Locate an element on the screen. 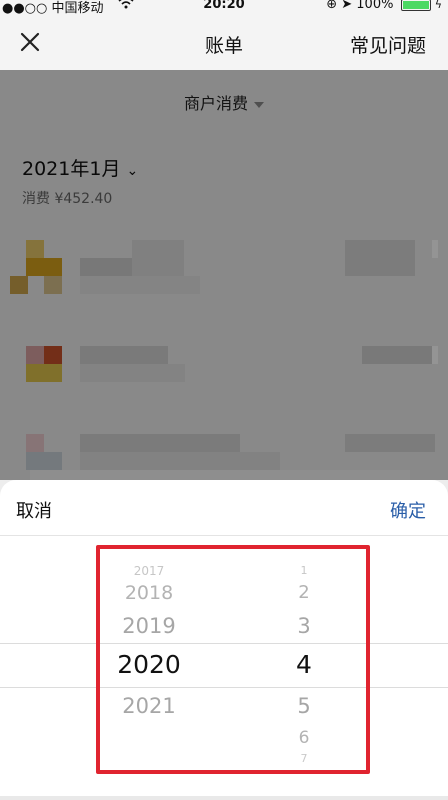 The height and width of the screenshot is (800, 448). cancel-button: 取消 is located at coordinates (34, 510).